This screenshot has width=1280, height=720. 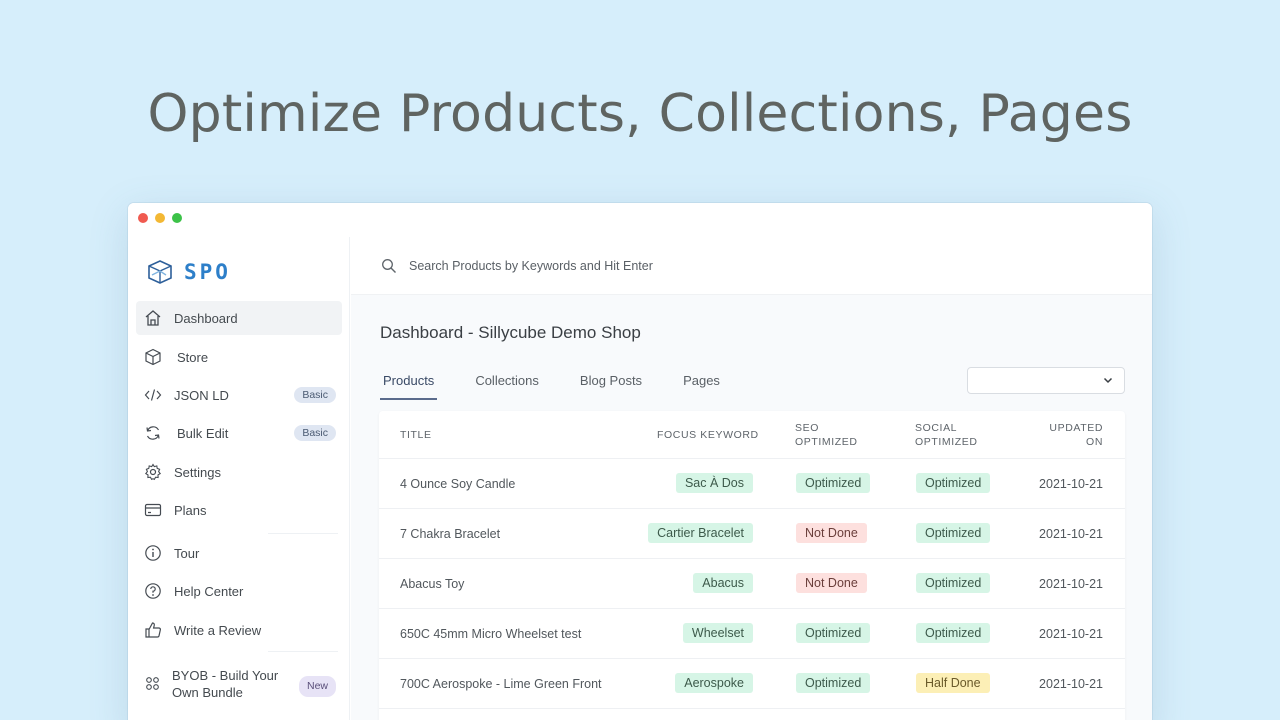 What do you see at coordinates (218, 630) in the screenshot?
I see `sidebar-item-label: Write a Review` at bounding box center [218, 630].